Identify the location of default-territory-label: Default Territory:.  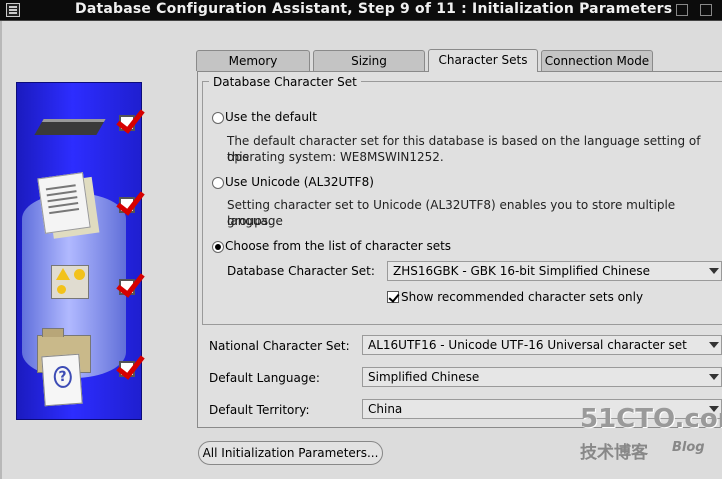
(259, 410).